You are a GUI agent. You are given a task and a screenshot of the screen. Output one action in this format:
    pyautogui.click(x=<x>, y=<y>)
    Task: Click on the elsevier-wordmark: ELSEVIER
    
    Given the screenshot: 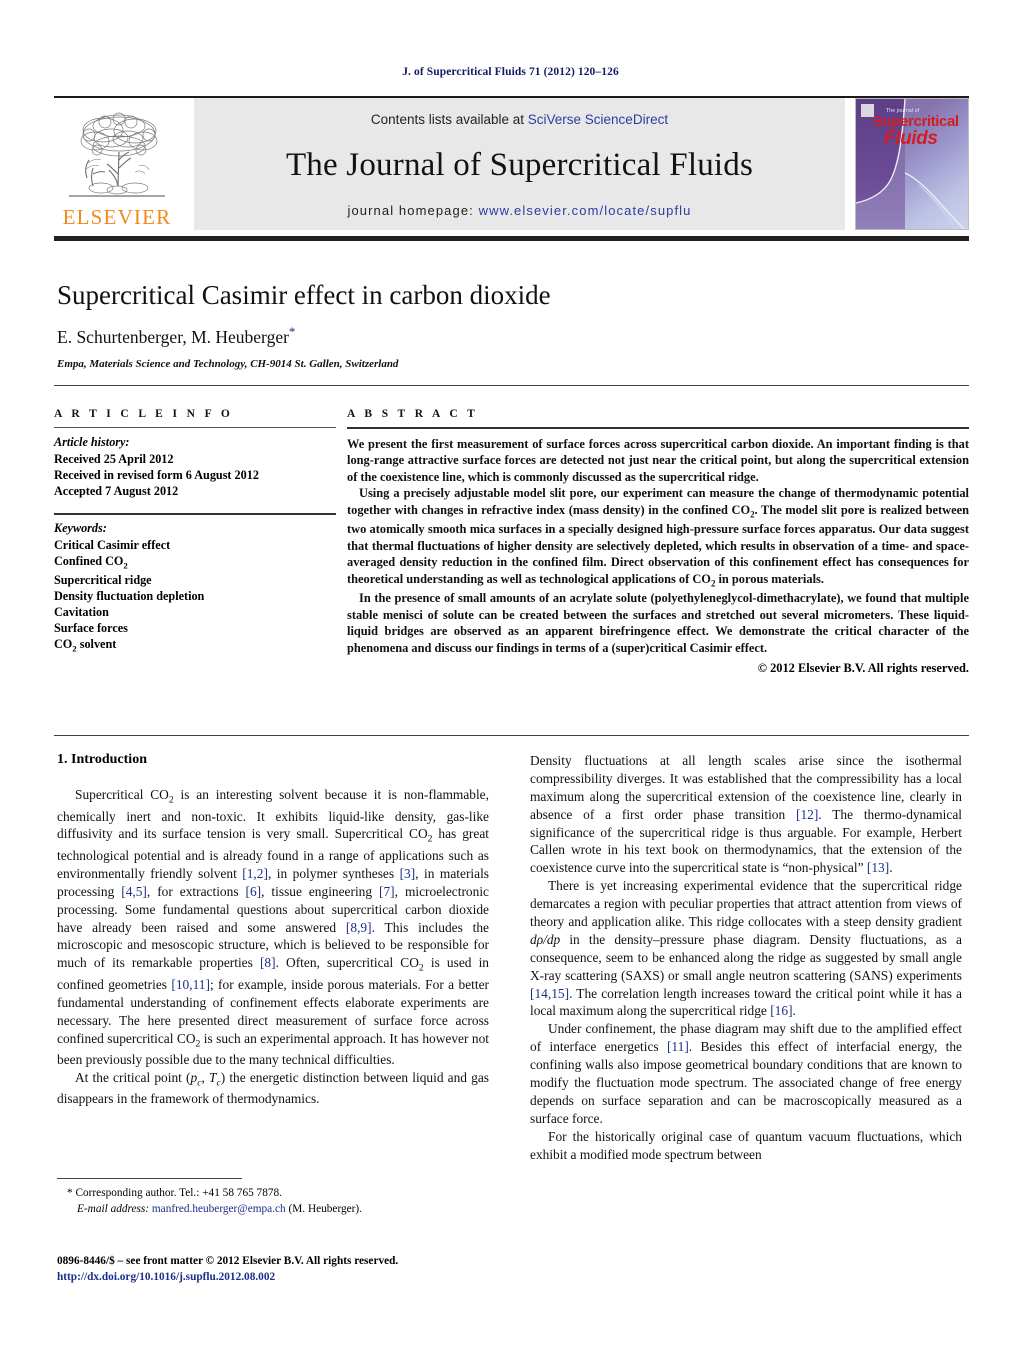 What is the action you would take?
    pyautogui.click(x=117, y=217)
    